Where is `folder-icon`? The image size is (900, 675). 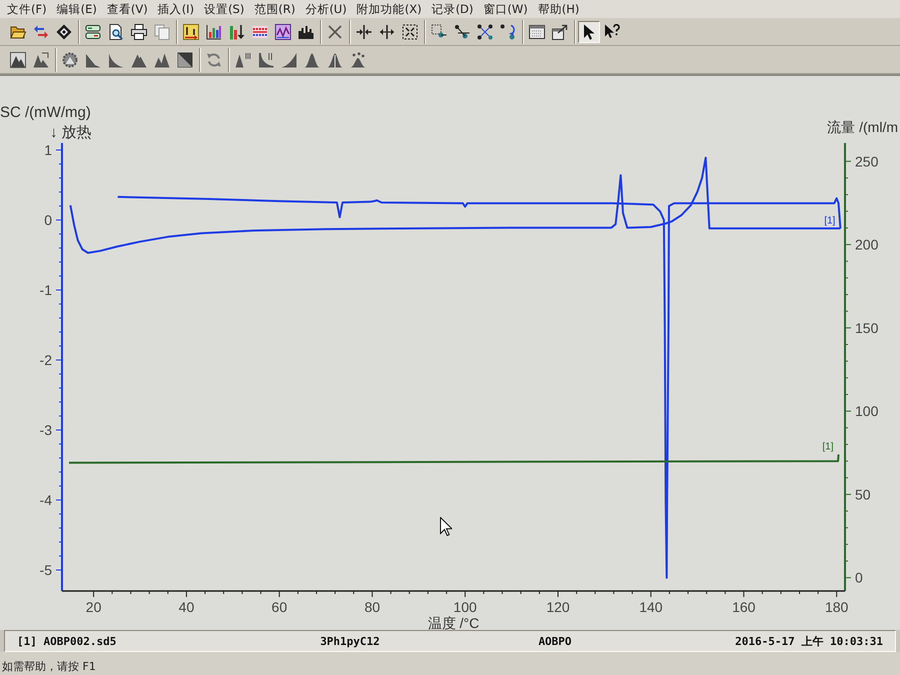
folder-icon is located at coordinates (18, 32).